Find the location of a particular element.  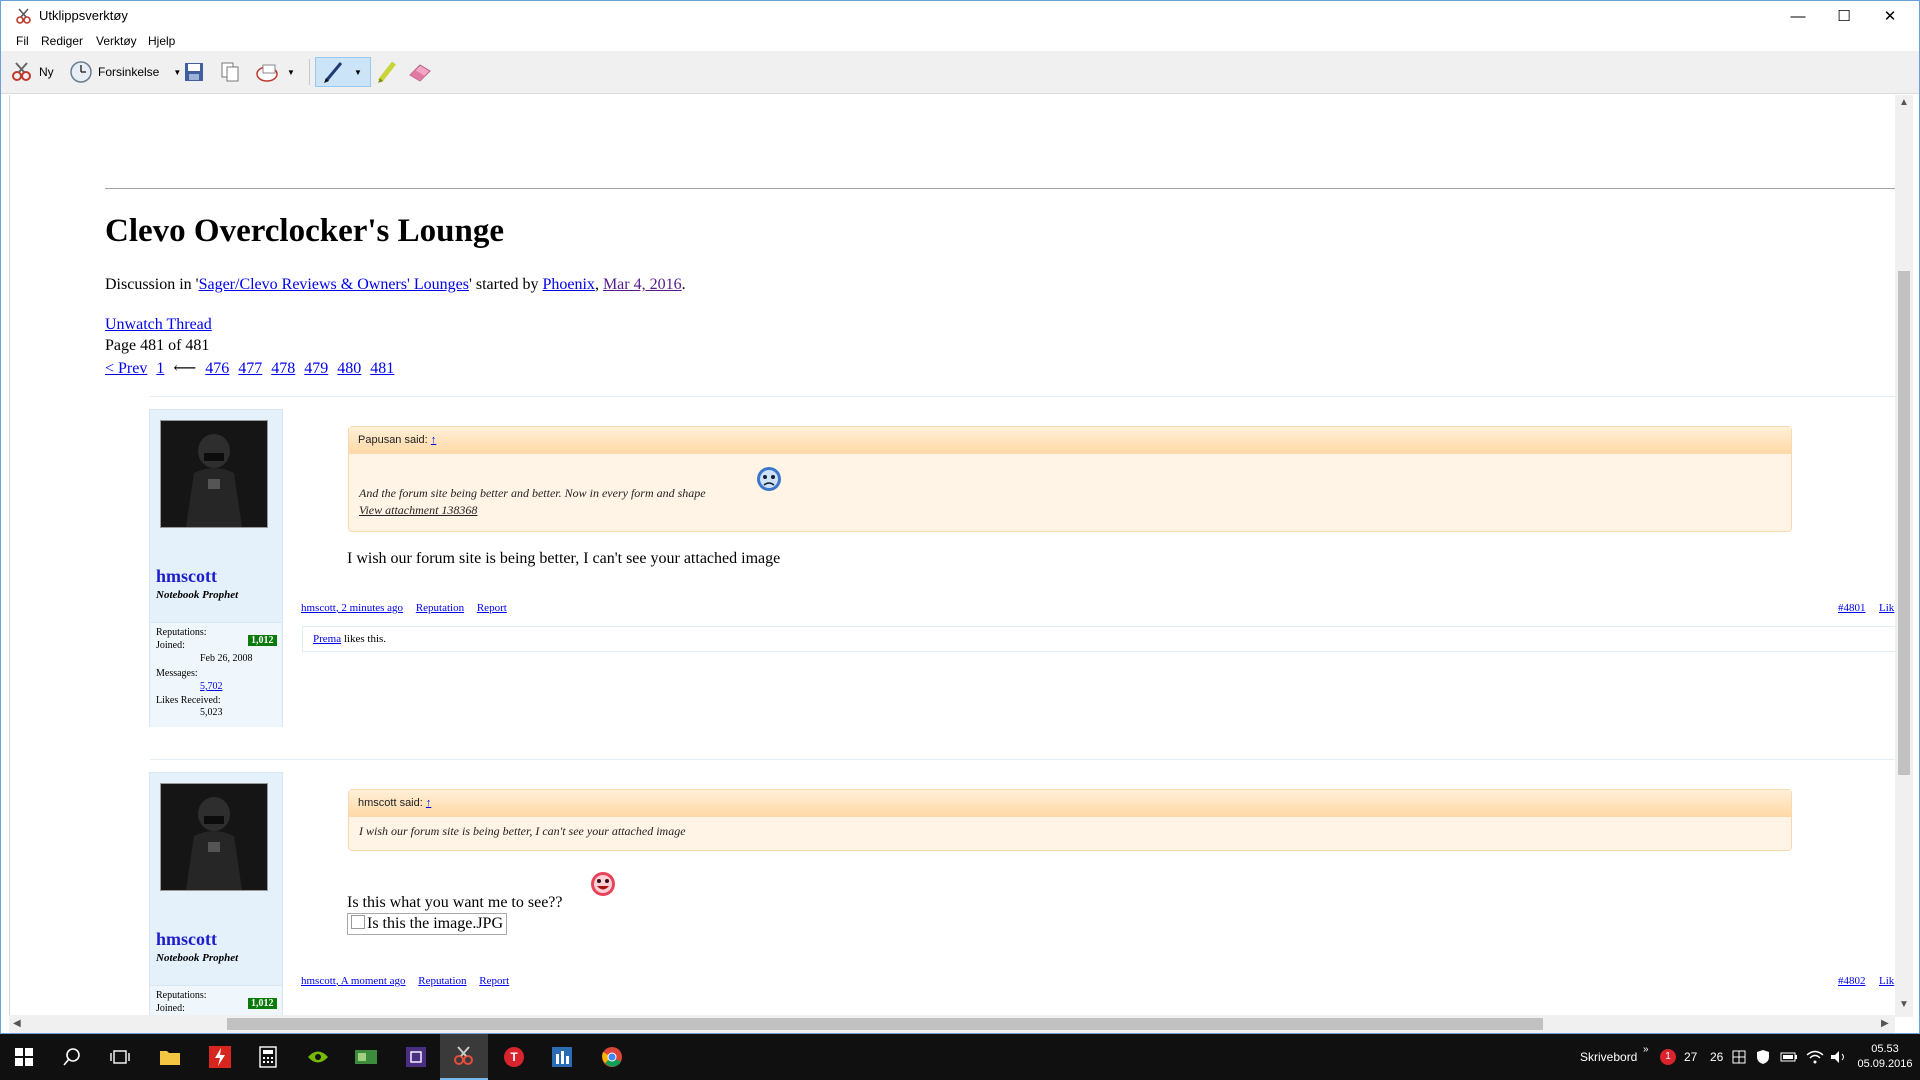

task-view-button is located at coordinates (120, 1057).